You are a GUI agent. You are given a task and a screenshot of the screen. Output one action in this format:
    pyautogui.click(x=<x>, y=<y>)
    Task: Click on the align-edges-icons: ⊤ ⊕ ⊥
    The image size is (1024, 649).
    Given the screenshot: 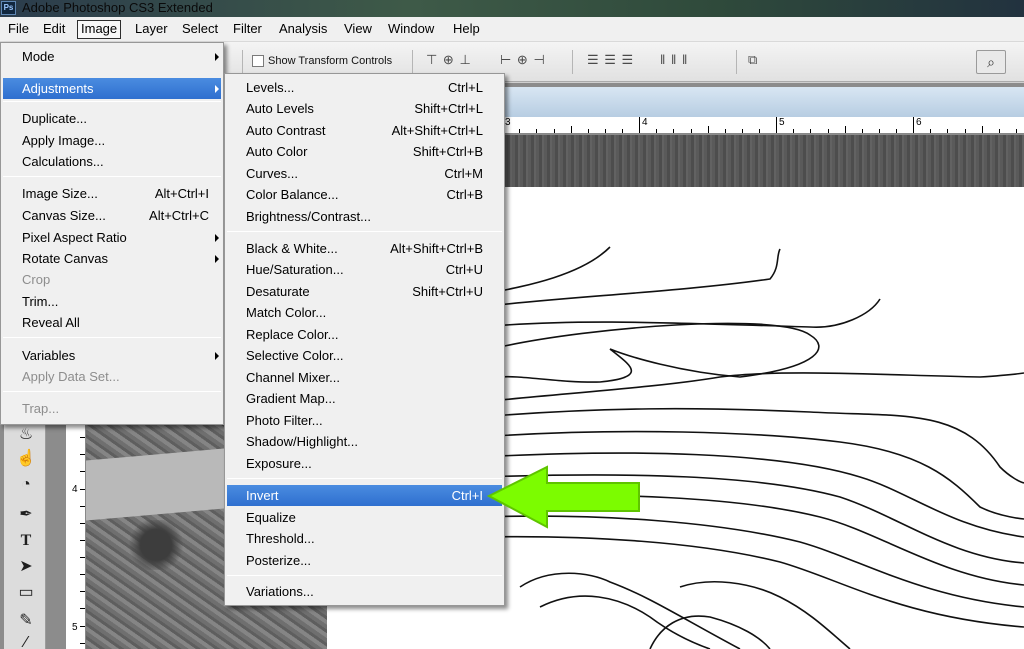 What is the action you would take?
    pyautogui.click(x=449, y=62)
    